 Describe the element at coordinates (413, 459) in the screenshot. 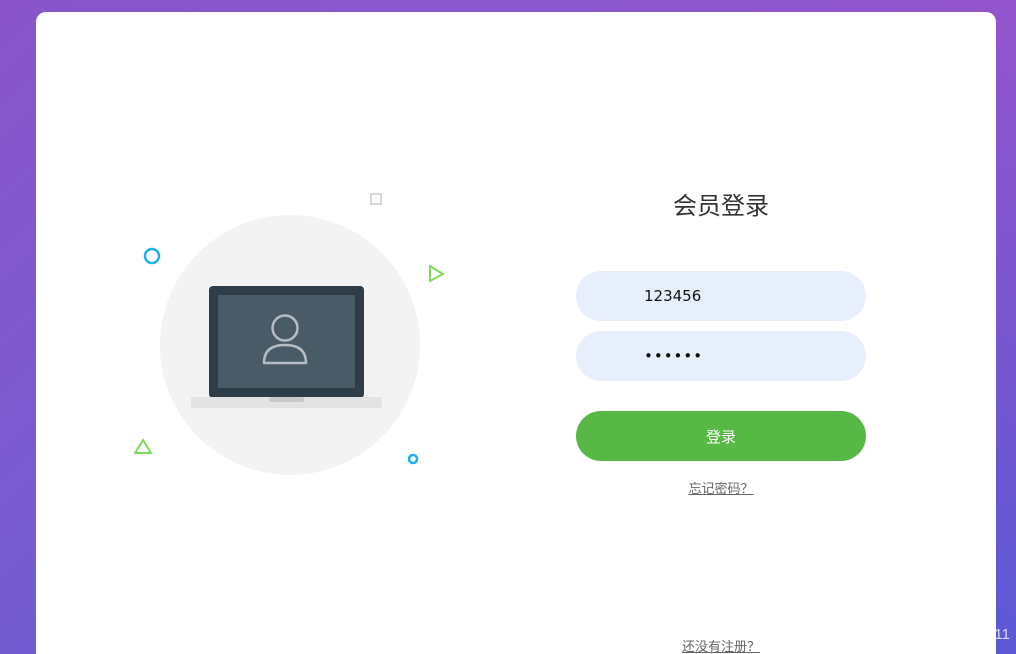

I see `decor-small-circle-icon` at that location.